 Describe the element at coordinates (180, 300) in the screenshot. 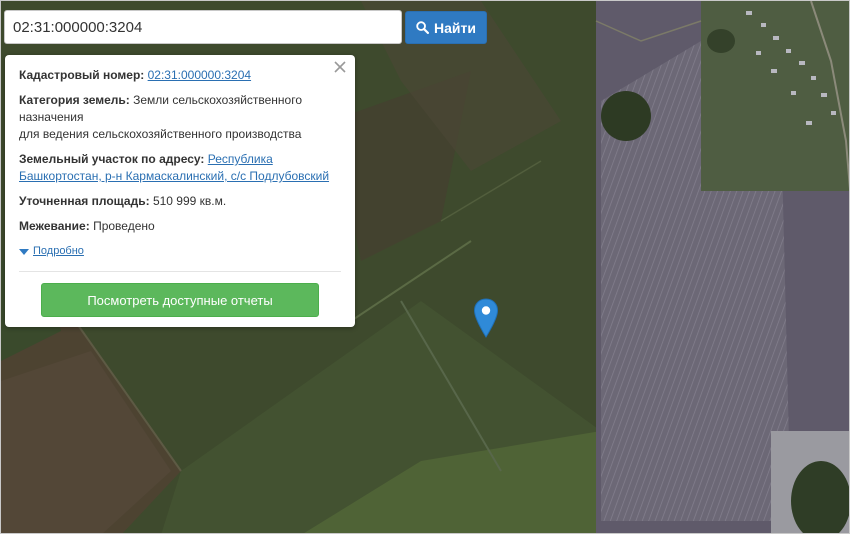

I see `view-reports-button: Посмотреть доступные отчеты` at that location.